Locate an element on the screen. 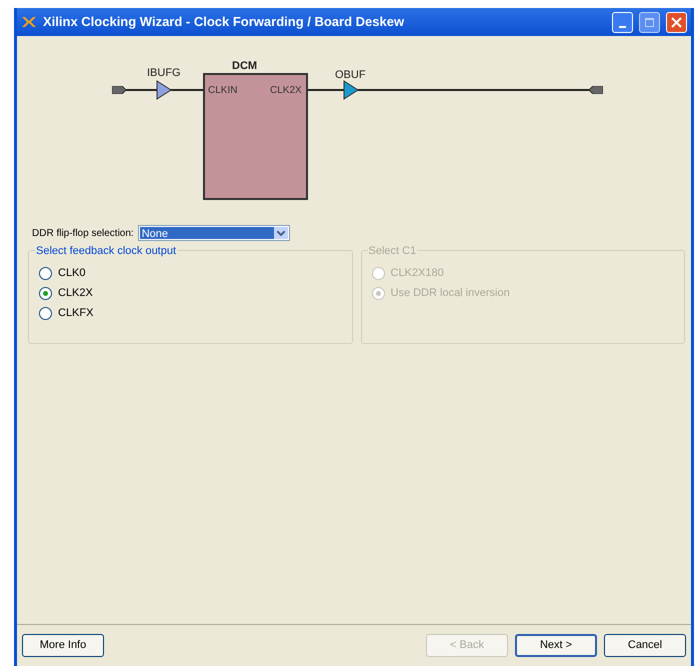 Image resolution: width=696 pixels, height=666 pixels. radio-label: Use DDR local inversion is located at coordinates (450, 293).